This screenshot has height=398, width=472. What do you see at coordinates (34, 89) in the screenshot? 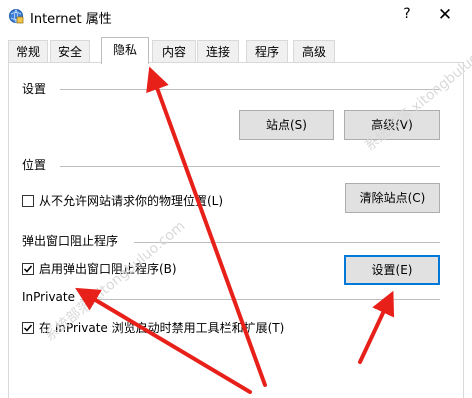
I see `settings-section-title: 设置` at bounding box center [34, 89].